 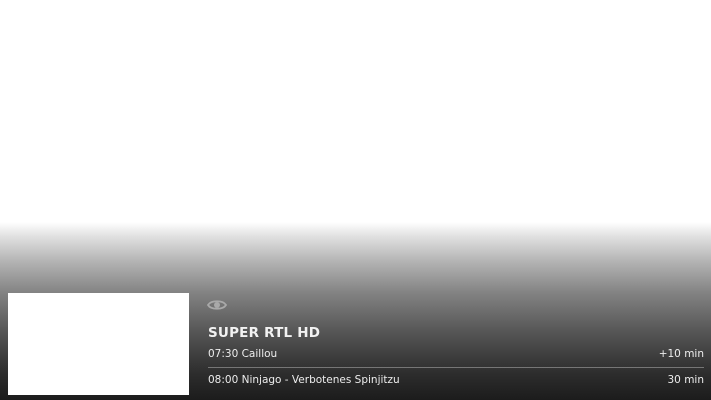 I want to click on next-program-duration: 30 min, so click(x=686, y=380).